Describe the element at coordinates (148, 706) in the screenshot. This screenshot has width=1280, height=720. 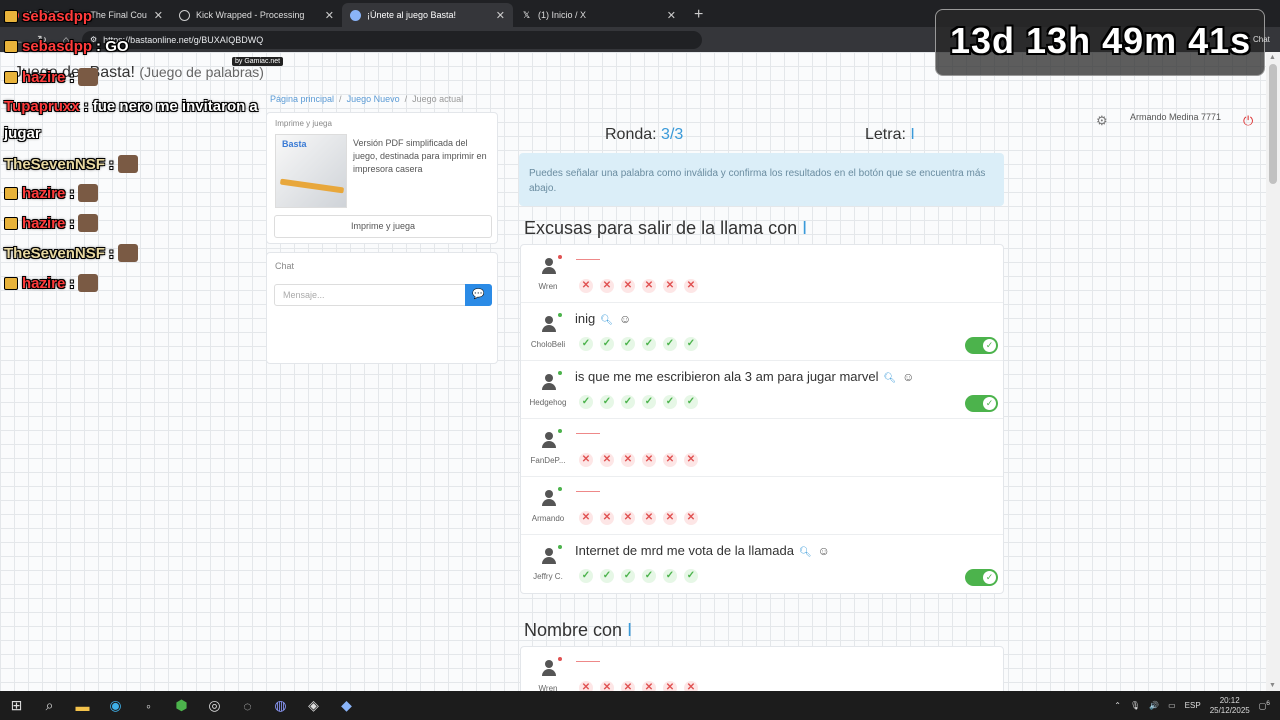
I see `app-icon: ◦` at that location.